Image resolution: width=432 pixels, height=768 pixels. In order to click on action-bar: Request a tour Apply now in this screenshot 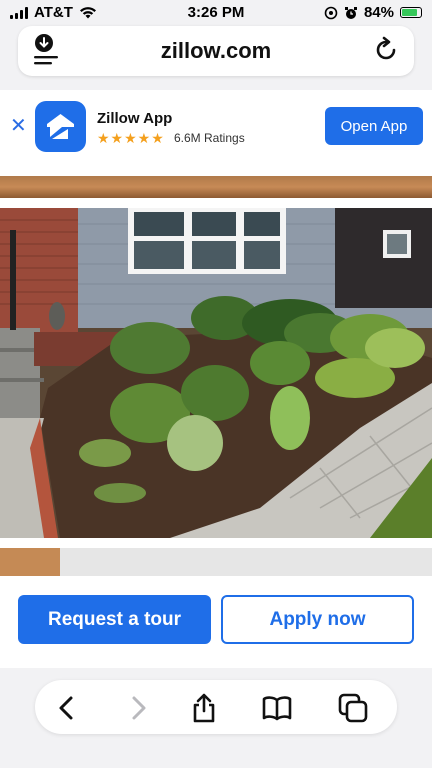, I will do `click(216, 619)`.